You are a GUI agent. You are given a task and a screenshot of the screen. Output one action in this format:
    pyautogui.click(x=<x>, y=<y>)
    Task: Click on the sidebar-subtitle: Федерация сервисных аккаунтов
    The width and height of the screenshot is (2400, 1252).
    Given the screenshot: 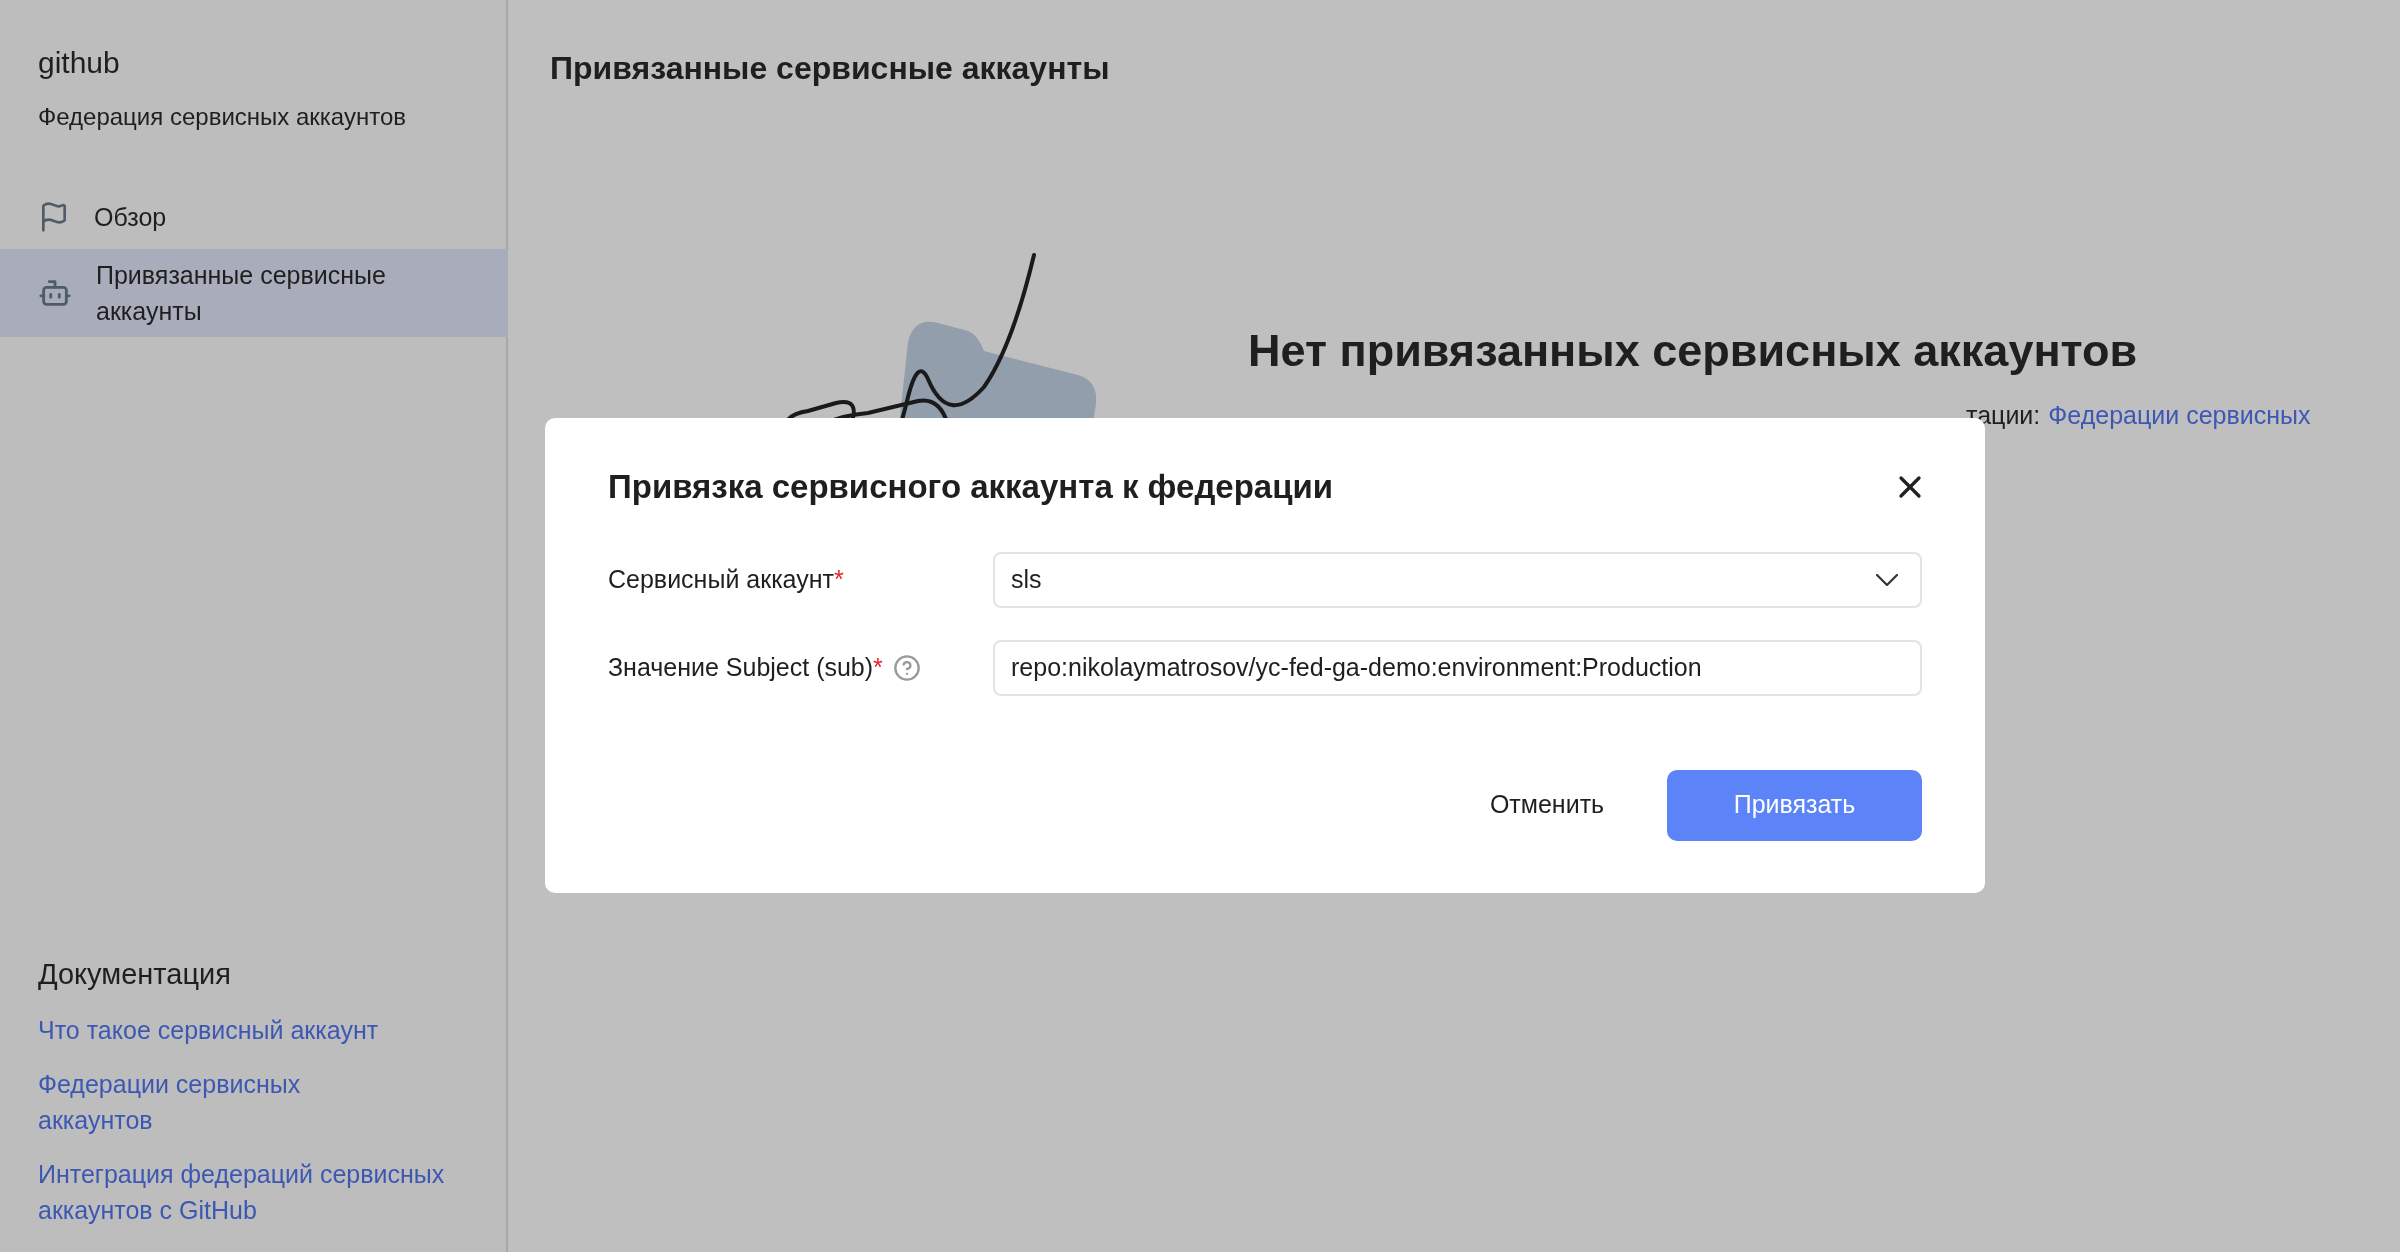 What is the action you would take?
    pyautogui.click(x=222, y=117)
    